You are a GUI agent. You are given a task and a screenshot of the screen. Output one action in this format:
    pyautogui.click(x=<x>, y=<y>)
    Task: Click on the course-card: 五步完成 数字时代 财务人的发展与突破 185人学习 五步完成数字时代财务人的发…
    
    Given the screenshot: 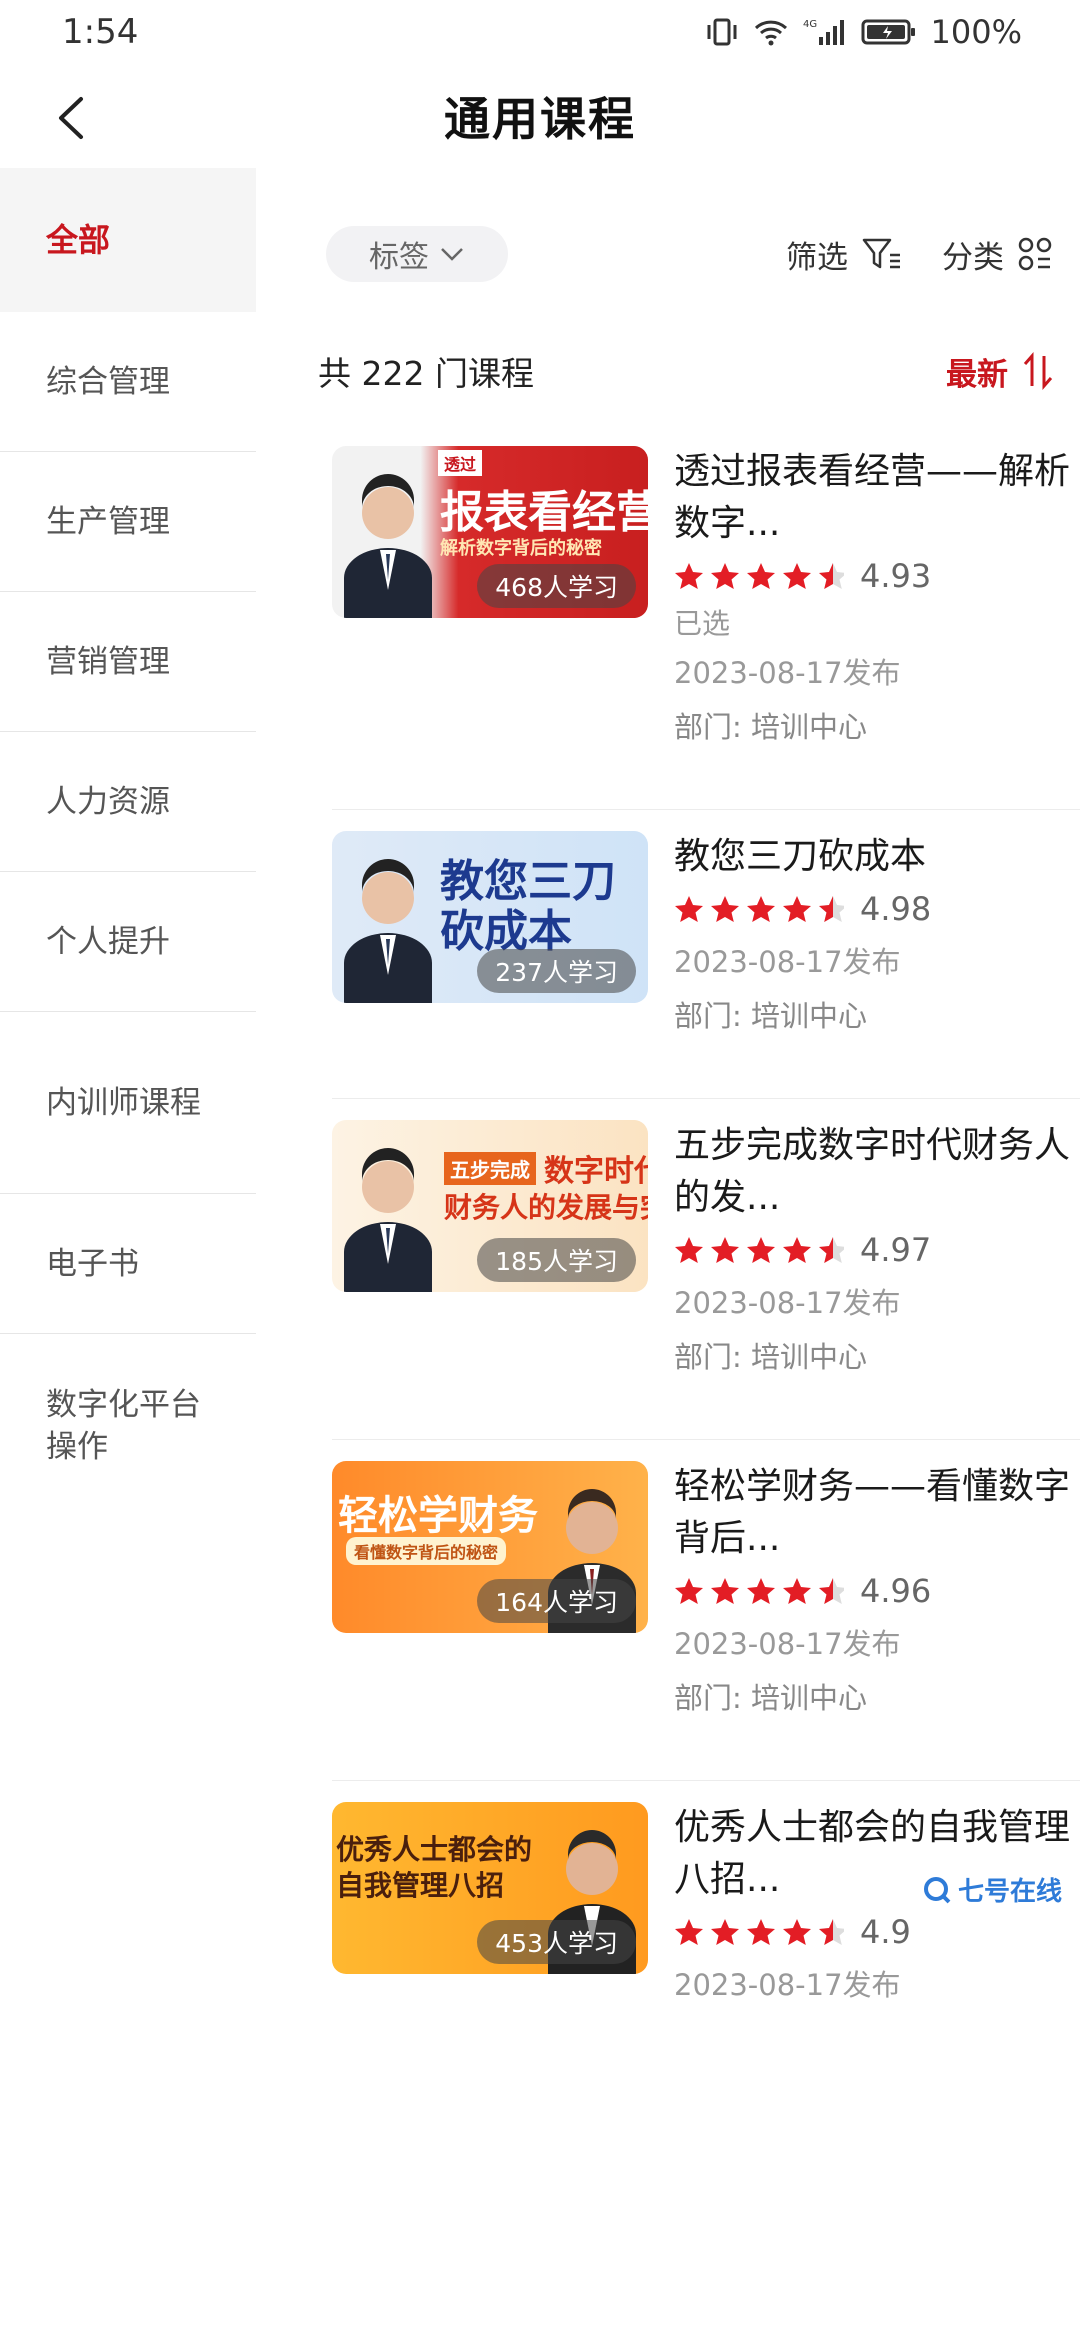 What is the action you would take?
    pyautogui.click(x=706, y=1280)
    